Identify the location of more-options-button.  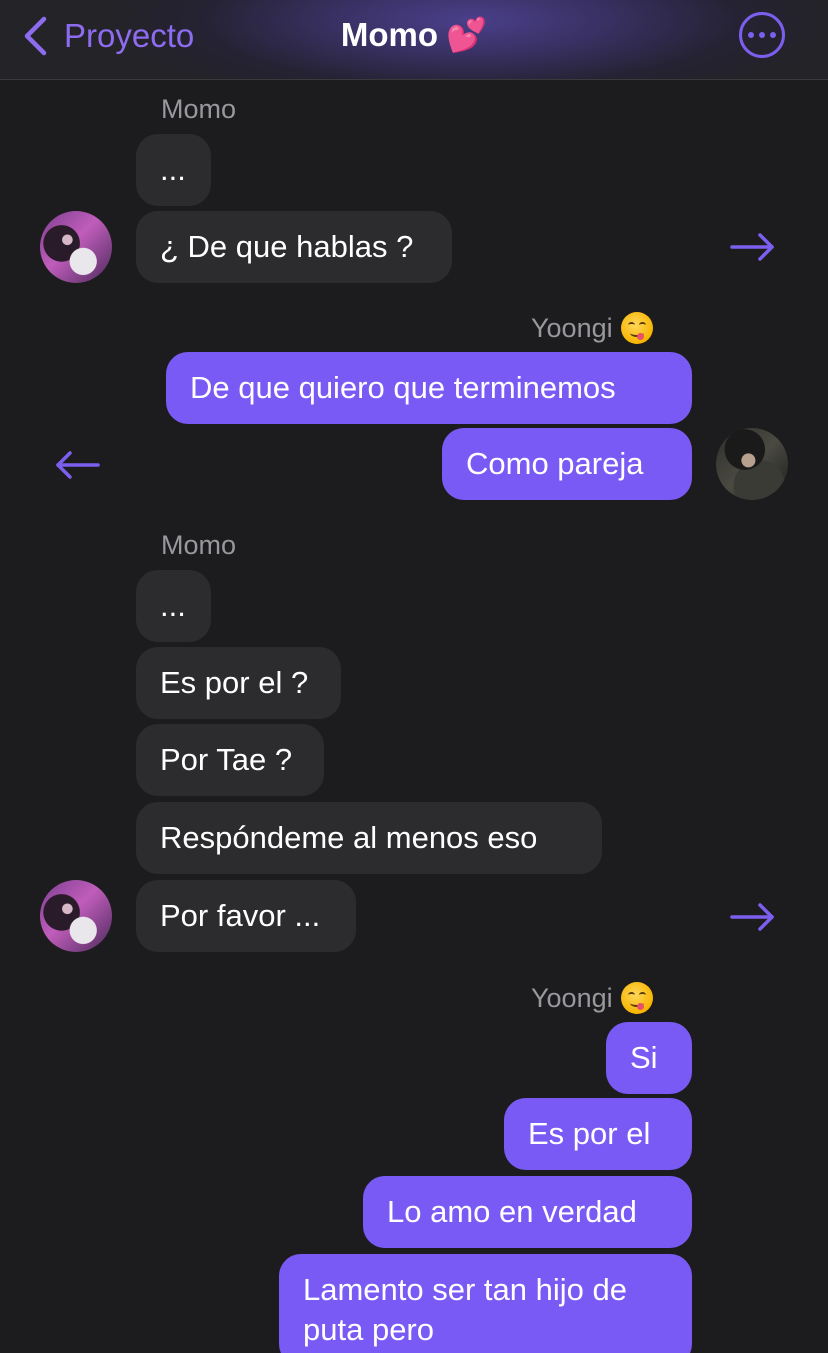
(762, 35).